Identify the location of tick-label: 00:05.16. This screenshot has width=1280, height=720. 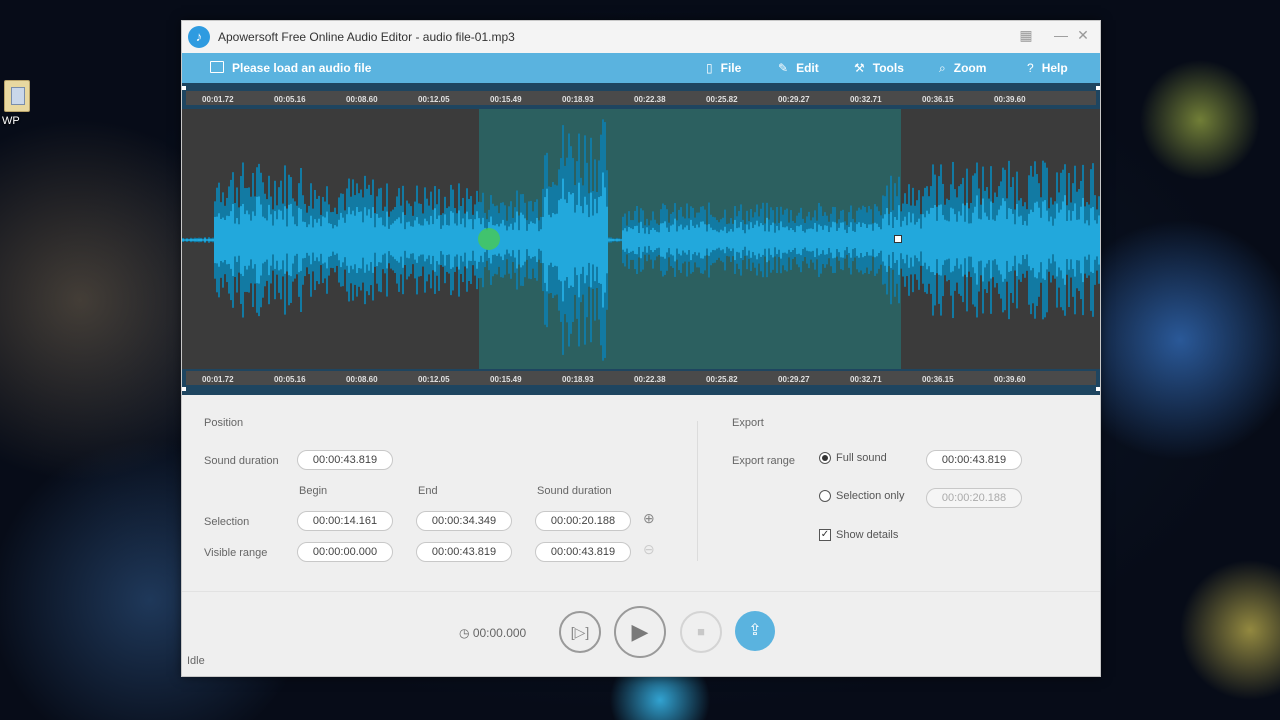
(290, 99).